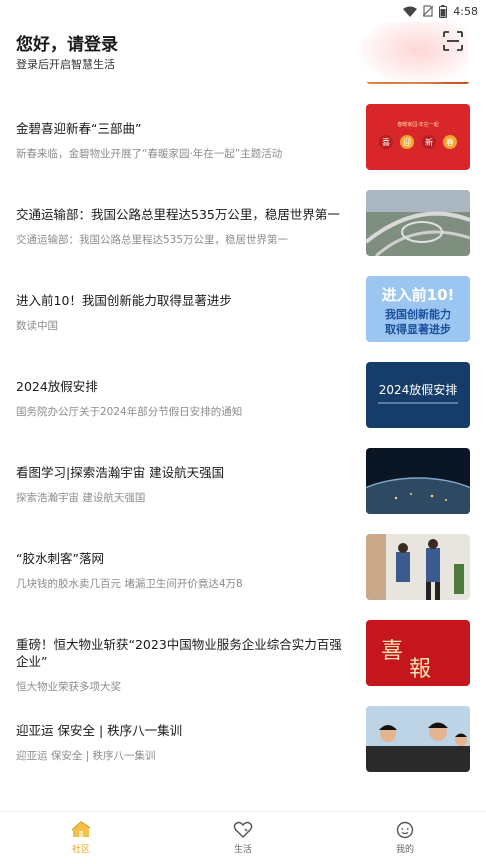 The width and height of the screenshot is (486, 864). Describe the element at coordinates (129, 584) in the screenshot. I see `news-description: 几块钱的胶水卖几百元 堵漏卫生间开价竟达4万8` at that location.